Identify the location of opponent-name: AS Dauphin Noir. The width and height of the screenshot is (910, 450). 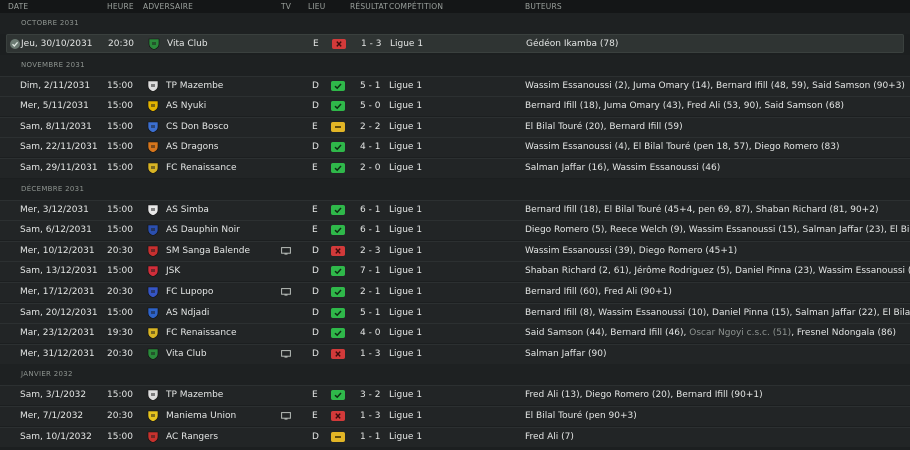
(203, 230).